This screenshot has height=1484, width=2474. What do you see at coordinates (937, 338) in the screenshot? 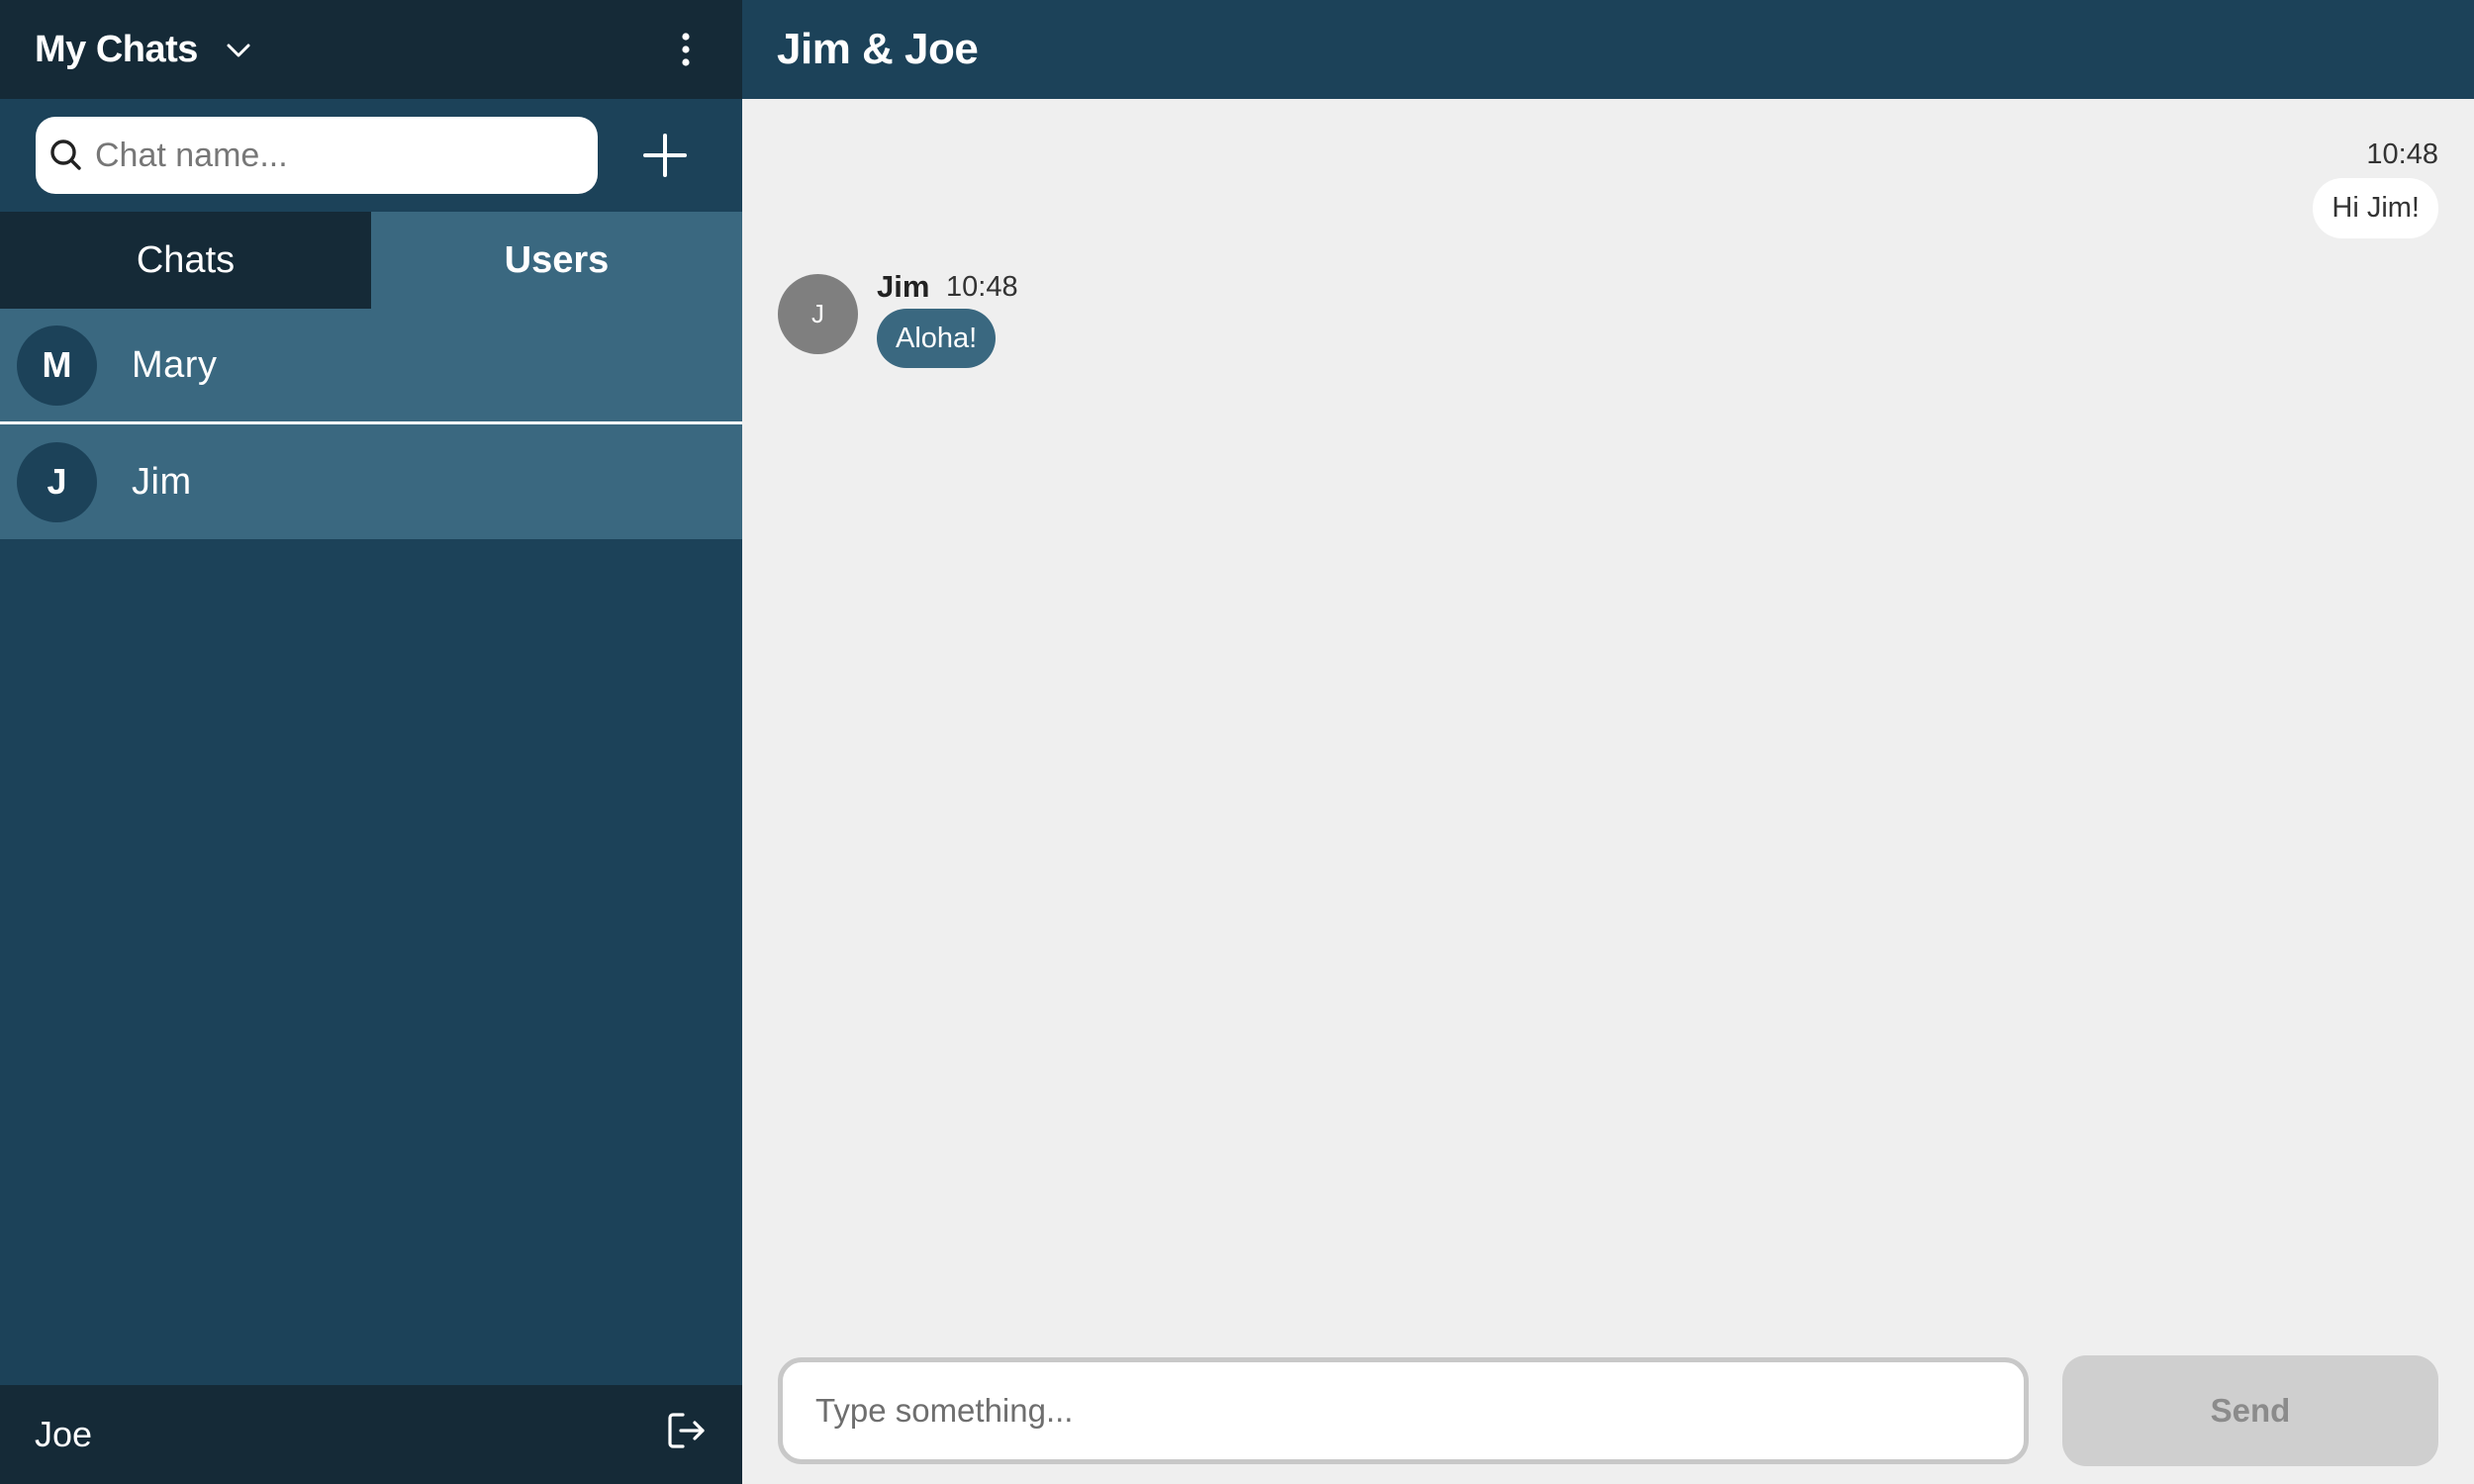
I see `incoming-message-bubble: Aloha!` at bounding box center [937, 338].